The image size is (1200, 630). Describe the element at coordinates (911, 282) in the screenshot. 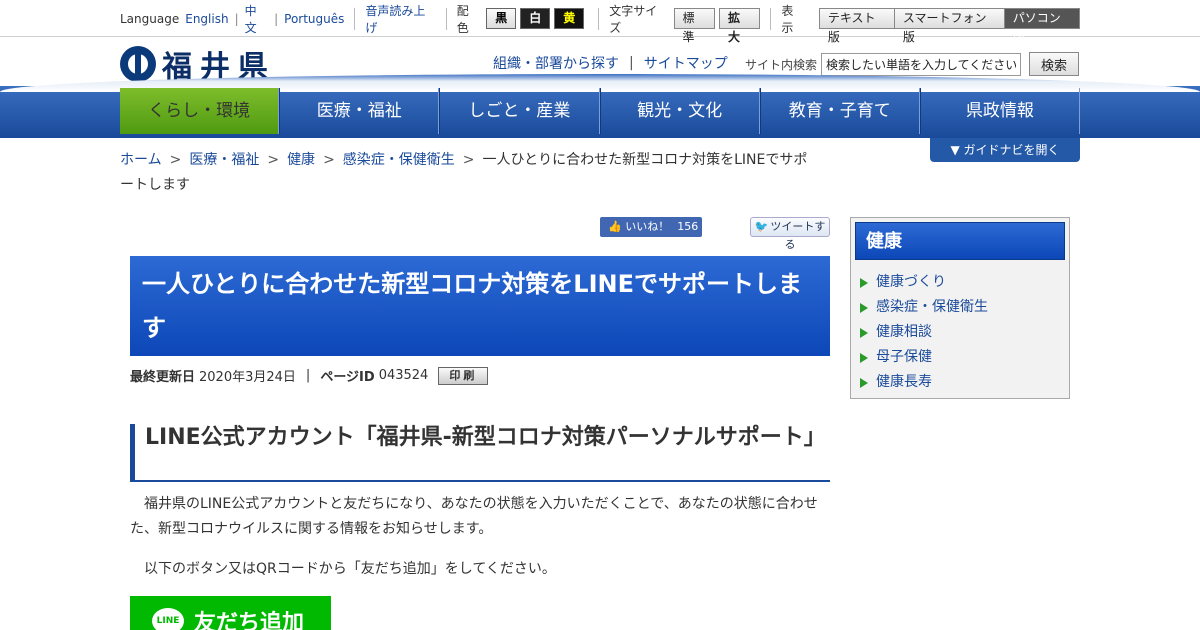

I see `sidebar-item-label: 健康づくり` at that location.